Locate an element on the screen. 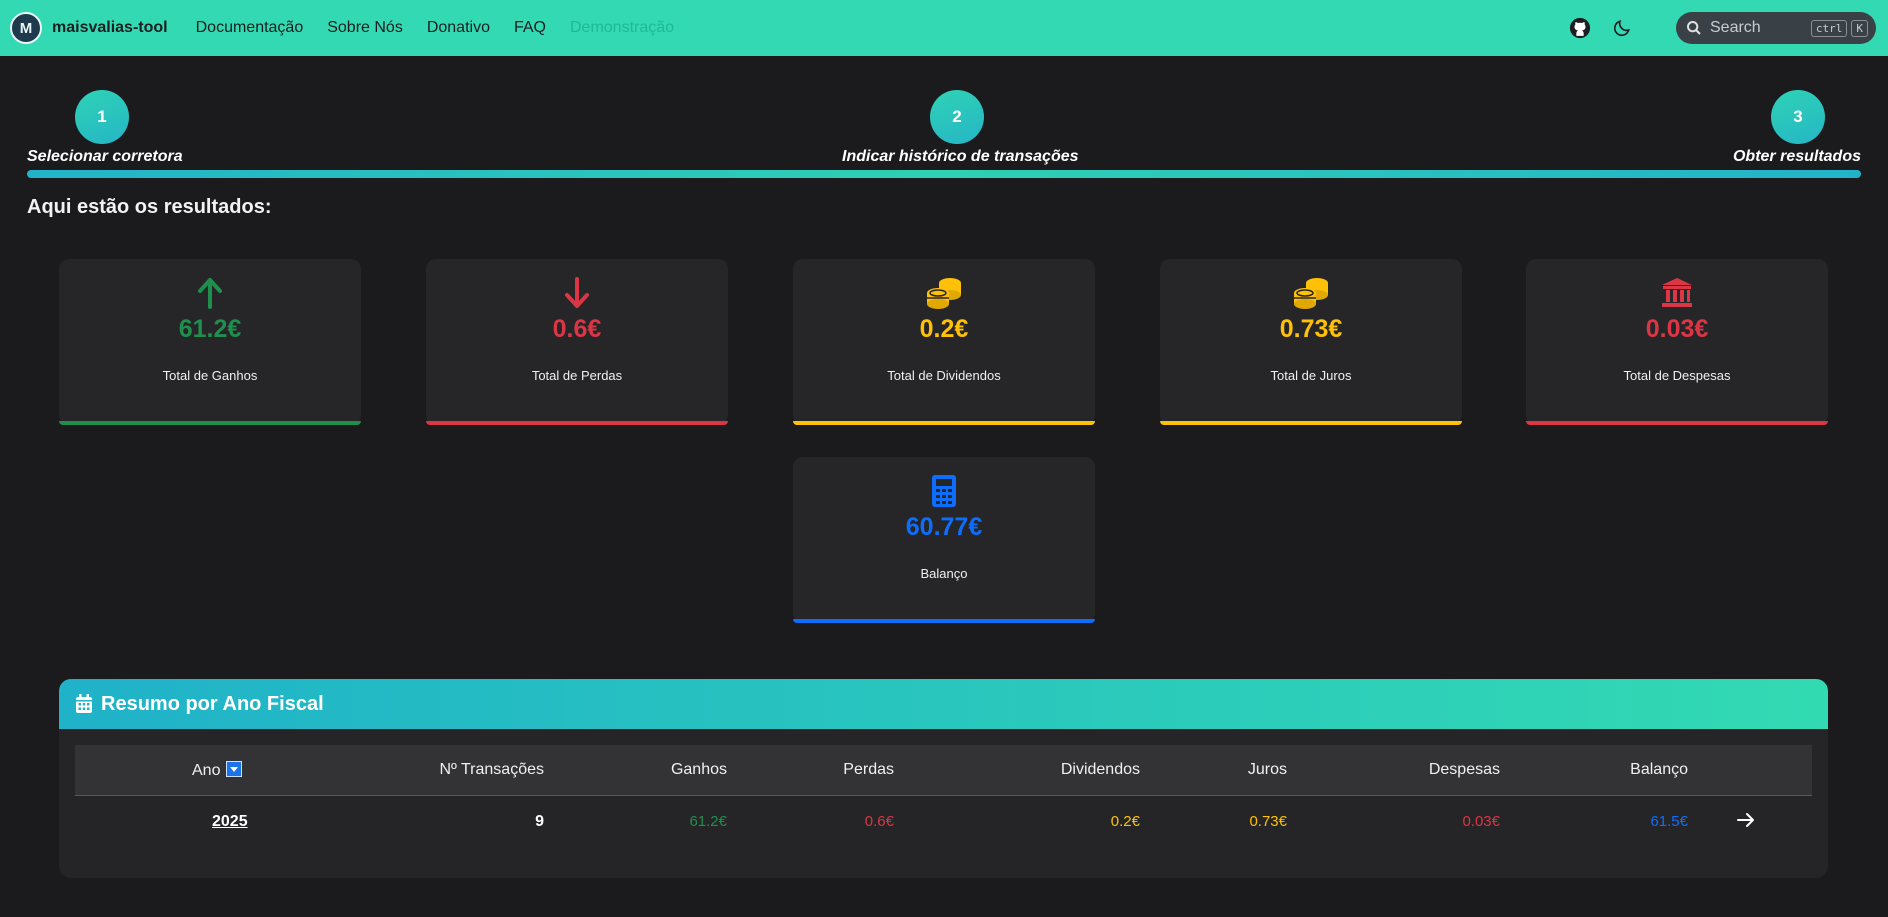 This screenshot has width=1888, height=917. column-header-ano: Ano is located at coordinates (217, 770).